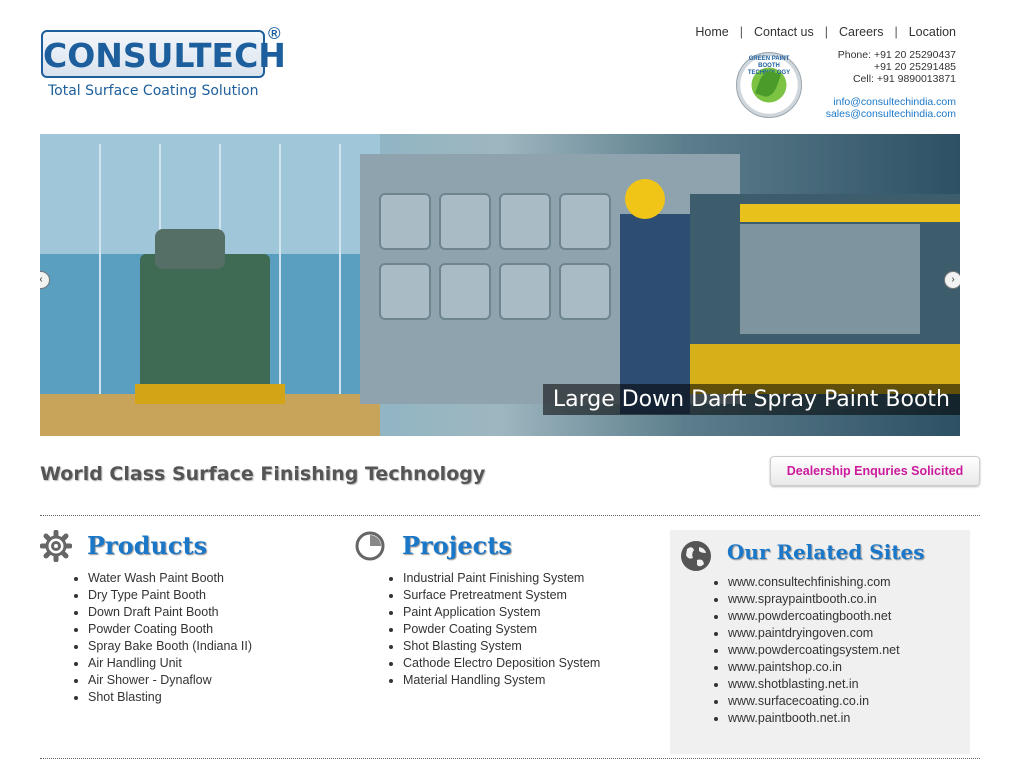 The height and width of the screenshot is (766, 1029). Describe the element at coordinates (538, 663) in the screenshot. I see `project-link: Cathode Electro Deposition System` at that location.